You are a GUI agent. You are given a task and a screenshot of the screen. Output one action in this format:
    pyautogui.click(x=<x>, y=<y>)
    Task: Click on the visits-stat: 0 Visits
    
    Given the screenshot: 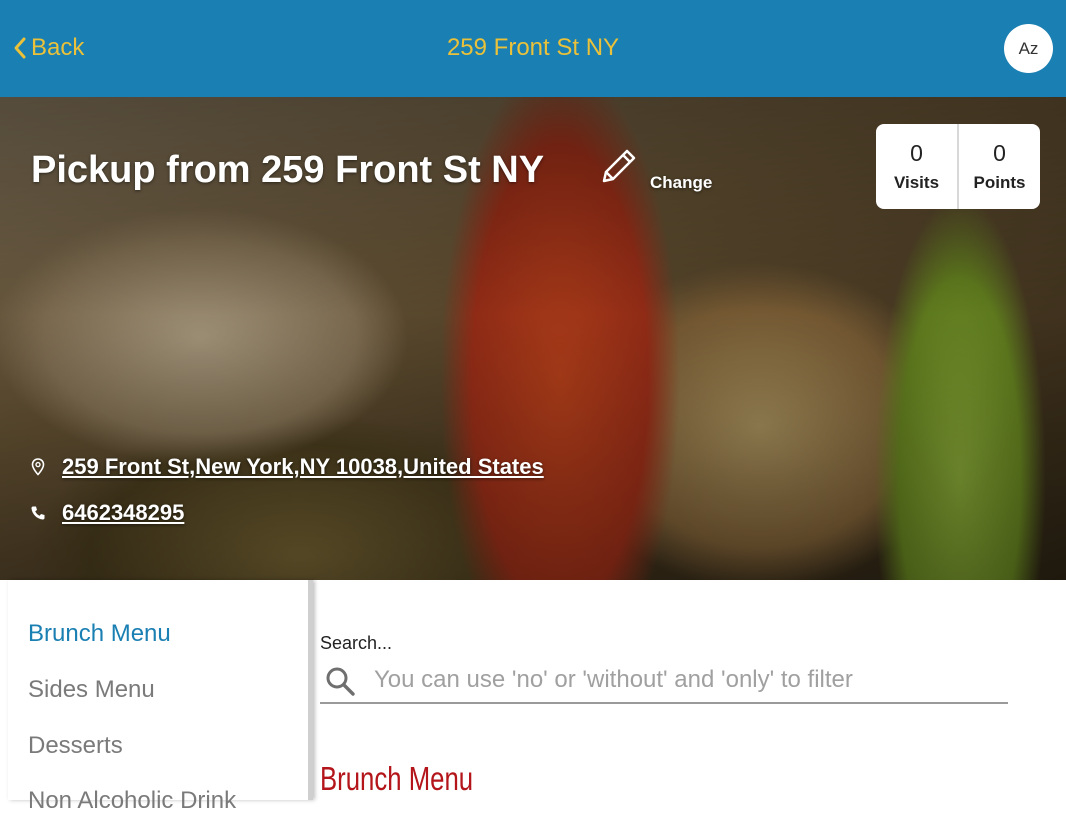 What is the action you would take?
    pyautogui.click(x=916, y=166)
    